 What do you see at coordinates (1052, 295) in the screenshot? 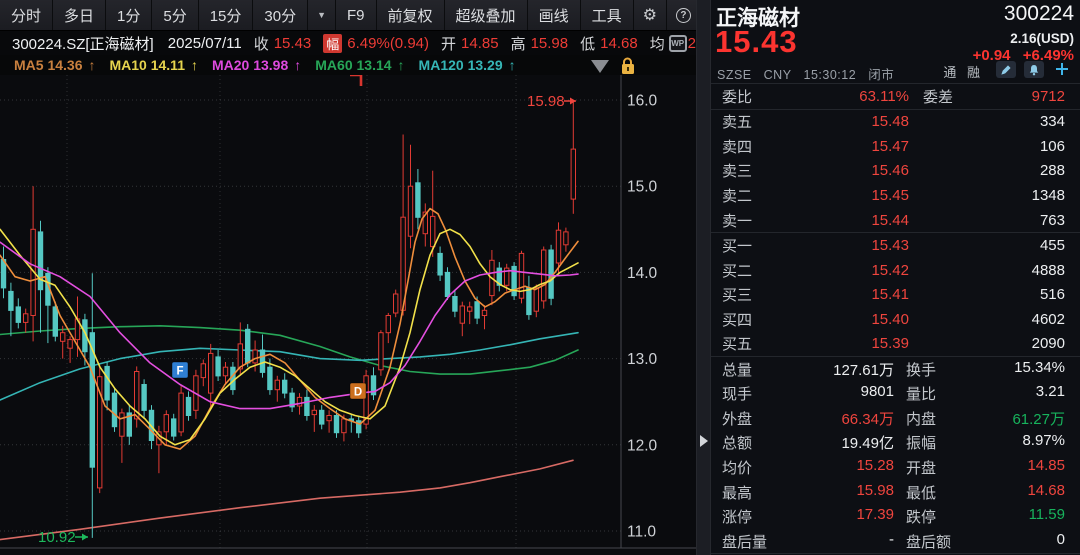
I see `bid-volume: 516` at bounding box center [1052, 295].